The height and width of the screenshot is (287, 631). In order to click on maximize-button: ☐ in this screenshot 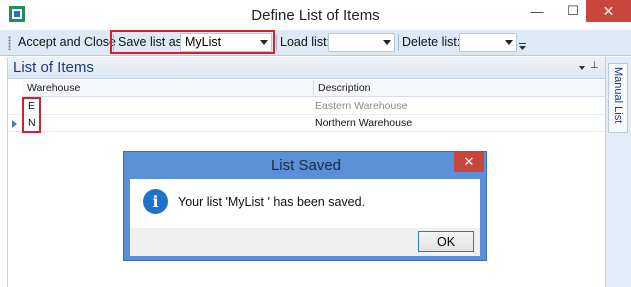, I will do `click(573, 11)`.